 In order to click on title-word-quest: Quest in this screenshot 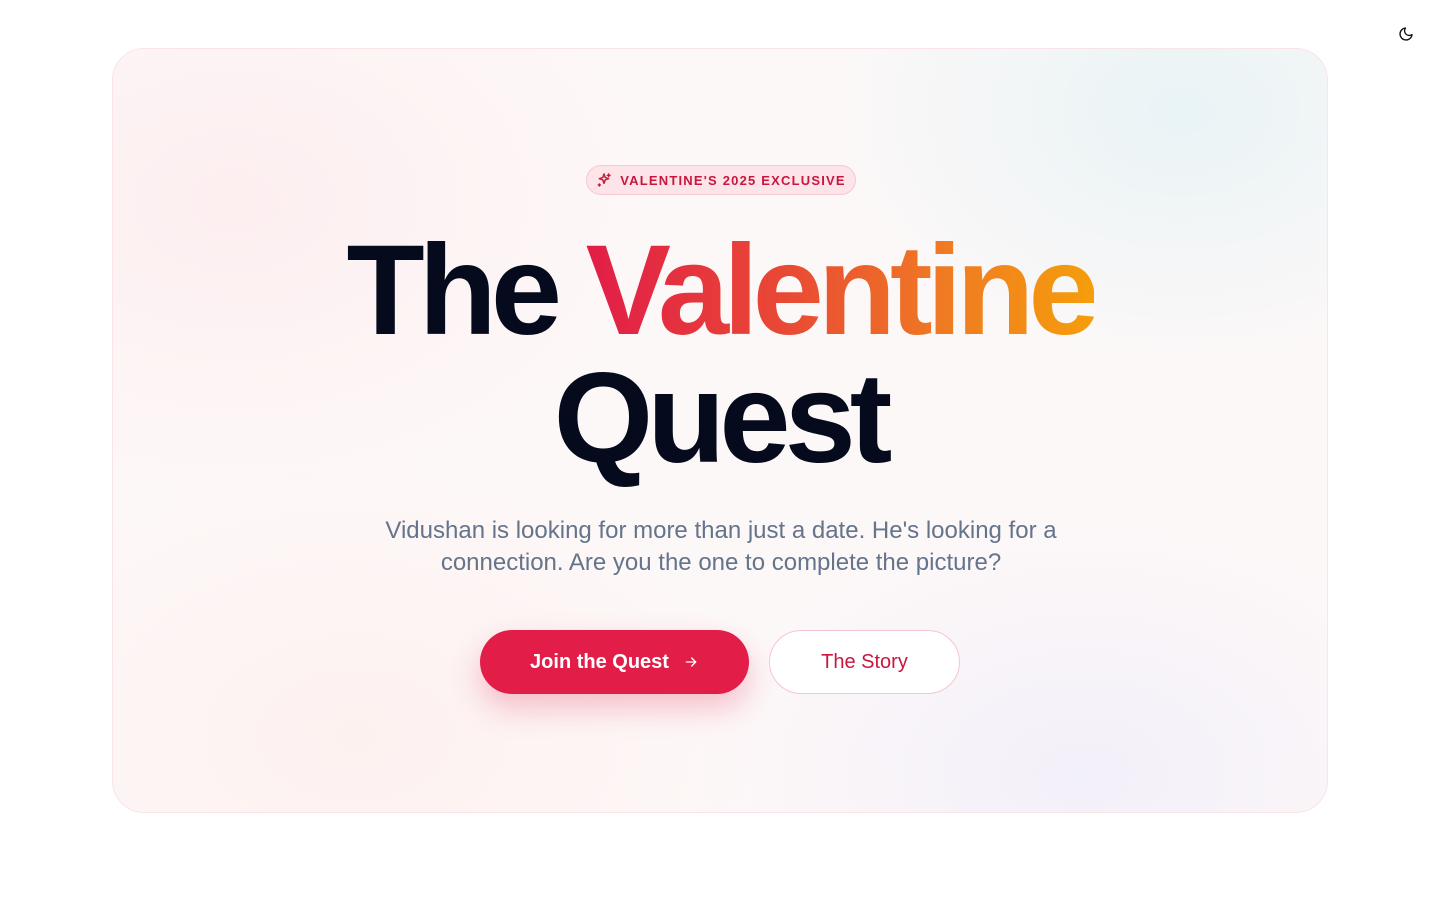, I will do `click(723, 418)`.